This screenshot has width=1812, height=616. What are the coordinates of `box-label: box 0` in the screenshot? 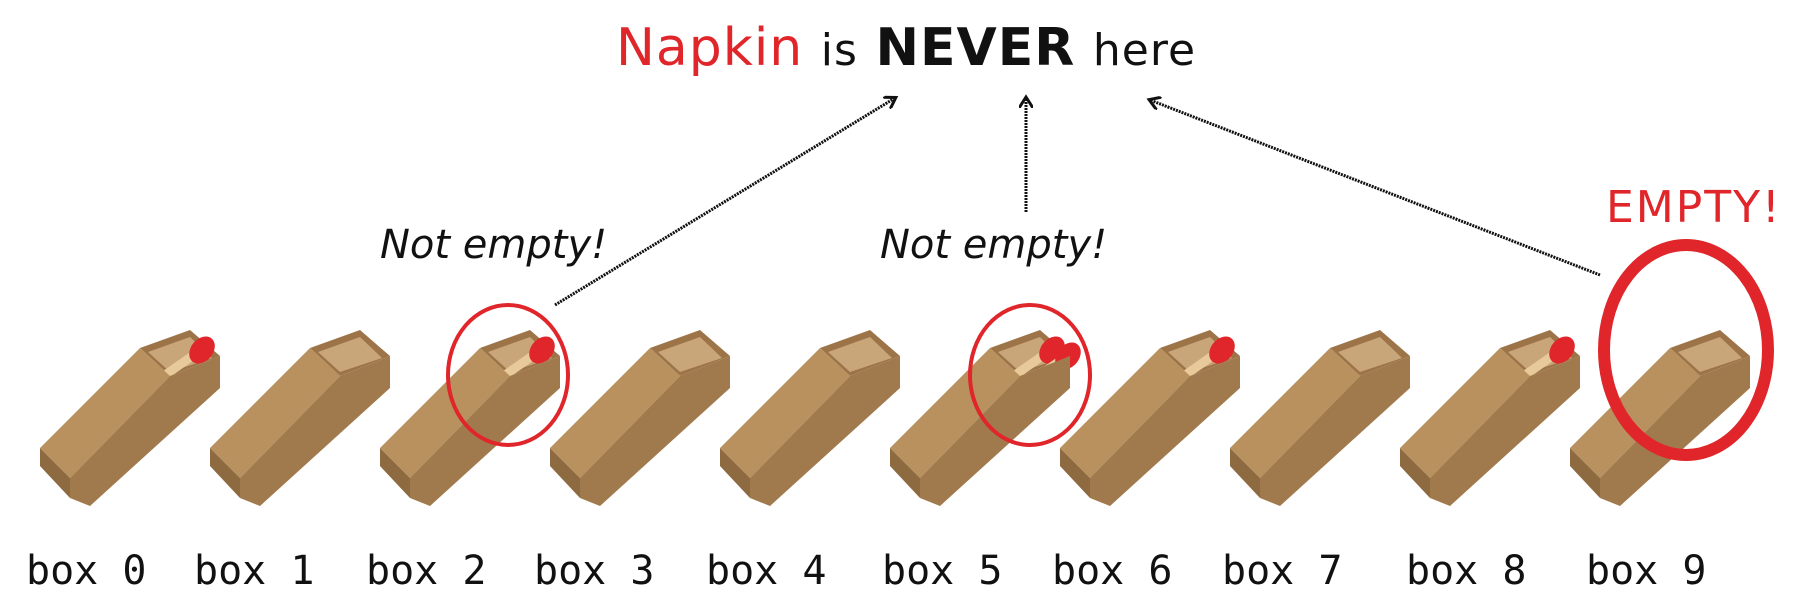 It's located at (86, 571).